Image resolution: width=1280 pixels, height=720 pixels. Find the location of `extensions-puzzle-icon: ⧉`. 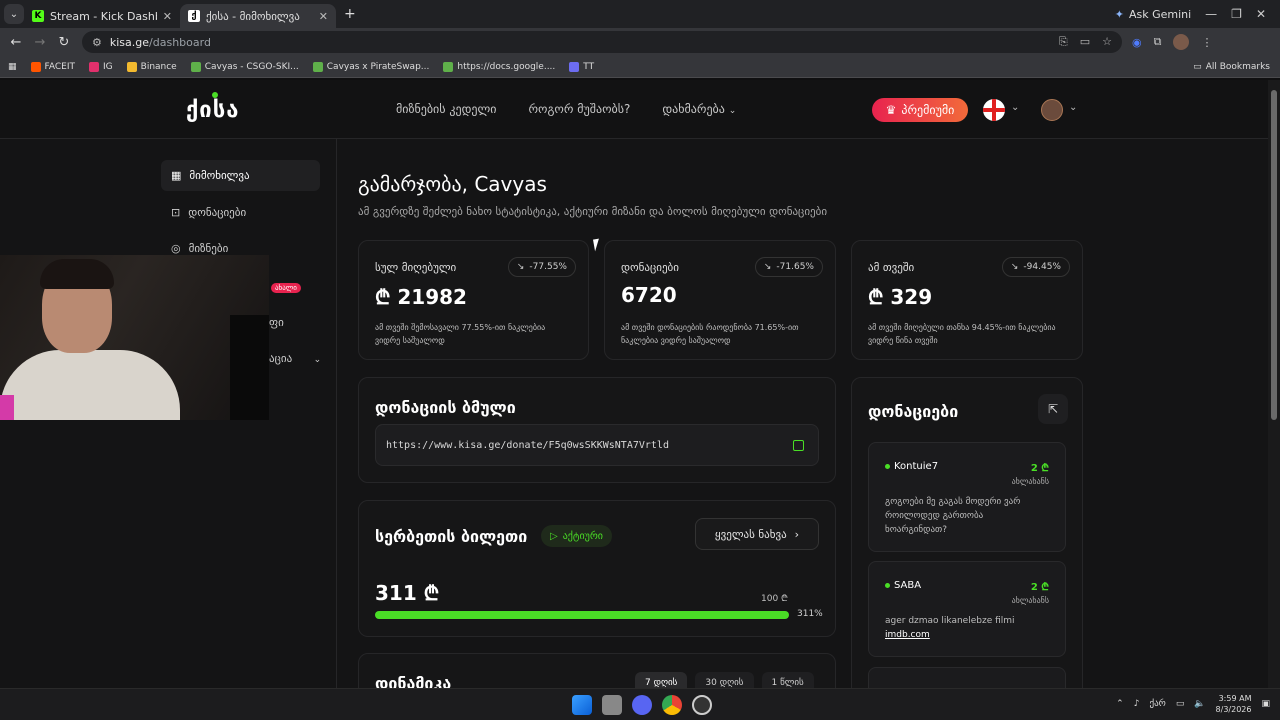

extensions-puzzle-icon: ⧉ is located at coordinates (1158, 42).